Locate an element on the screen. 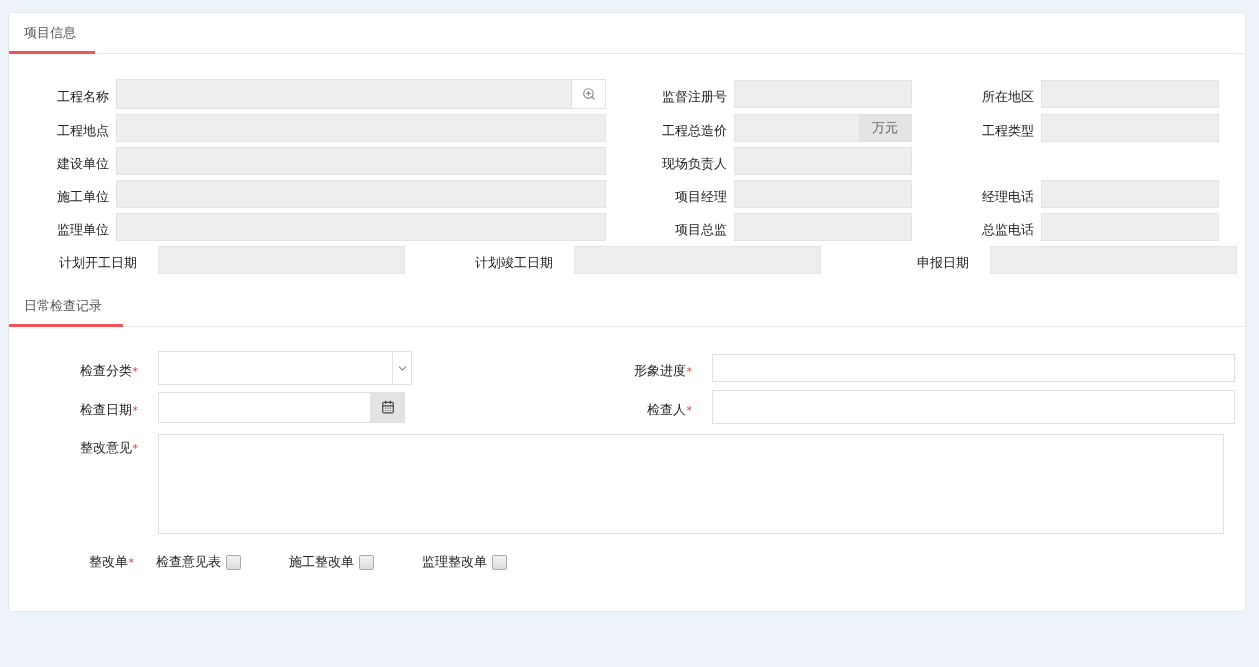 Image resolution: width=1259 pixels, height=667 pixels. field-label: 总监电话 is located at coordinates (1008, 230).